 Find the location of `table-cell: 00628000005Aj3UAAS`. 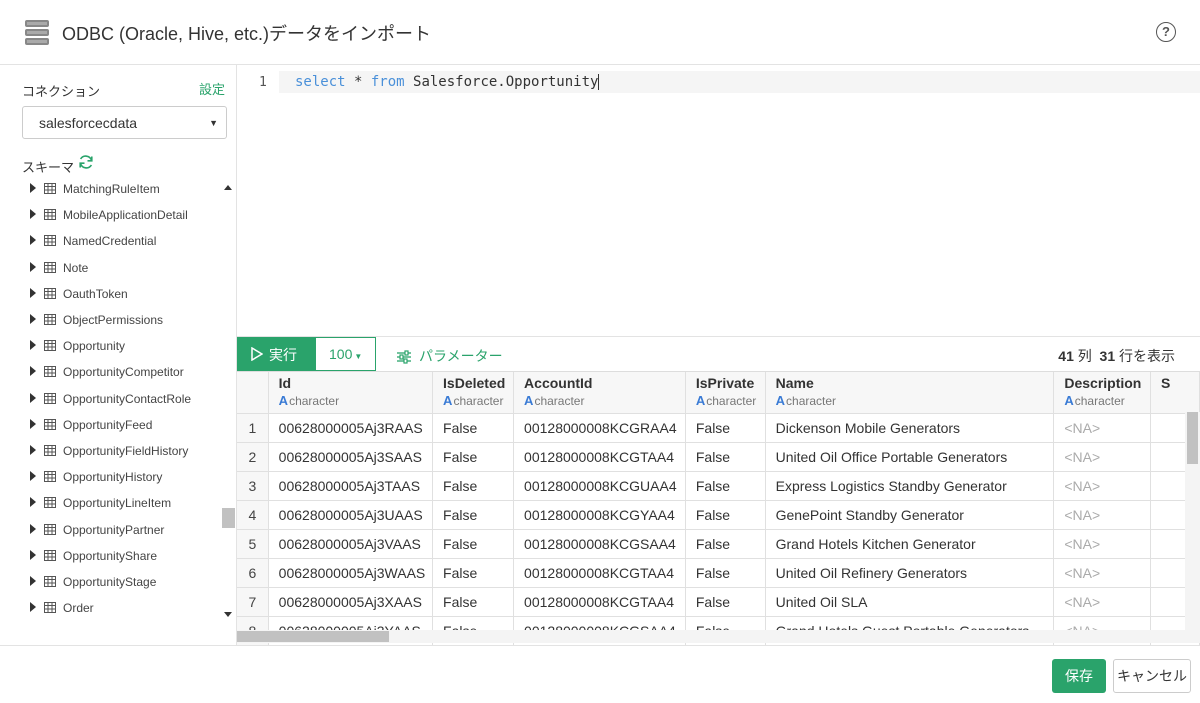

table-cell: 00628000005Aj3UAAS is located at coordinates (351, 515).